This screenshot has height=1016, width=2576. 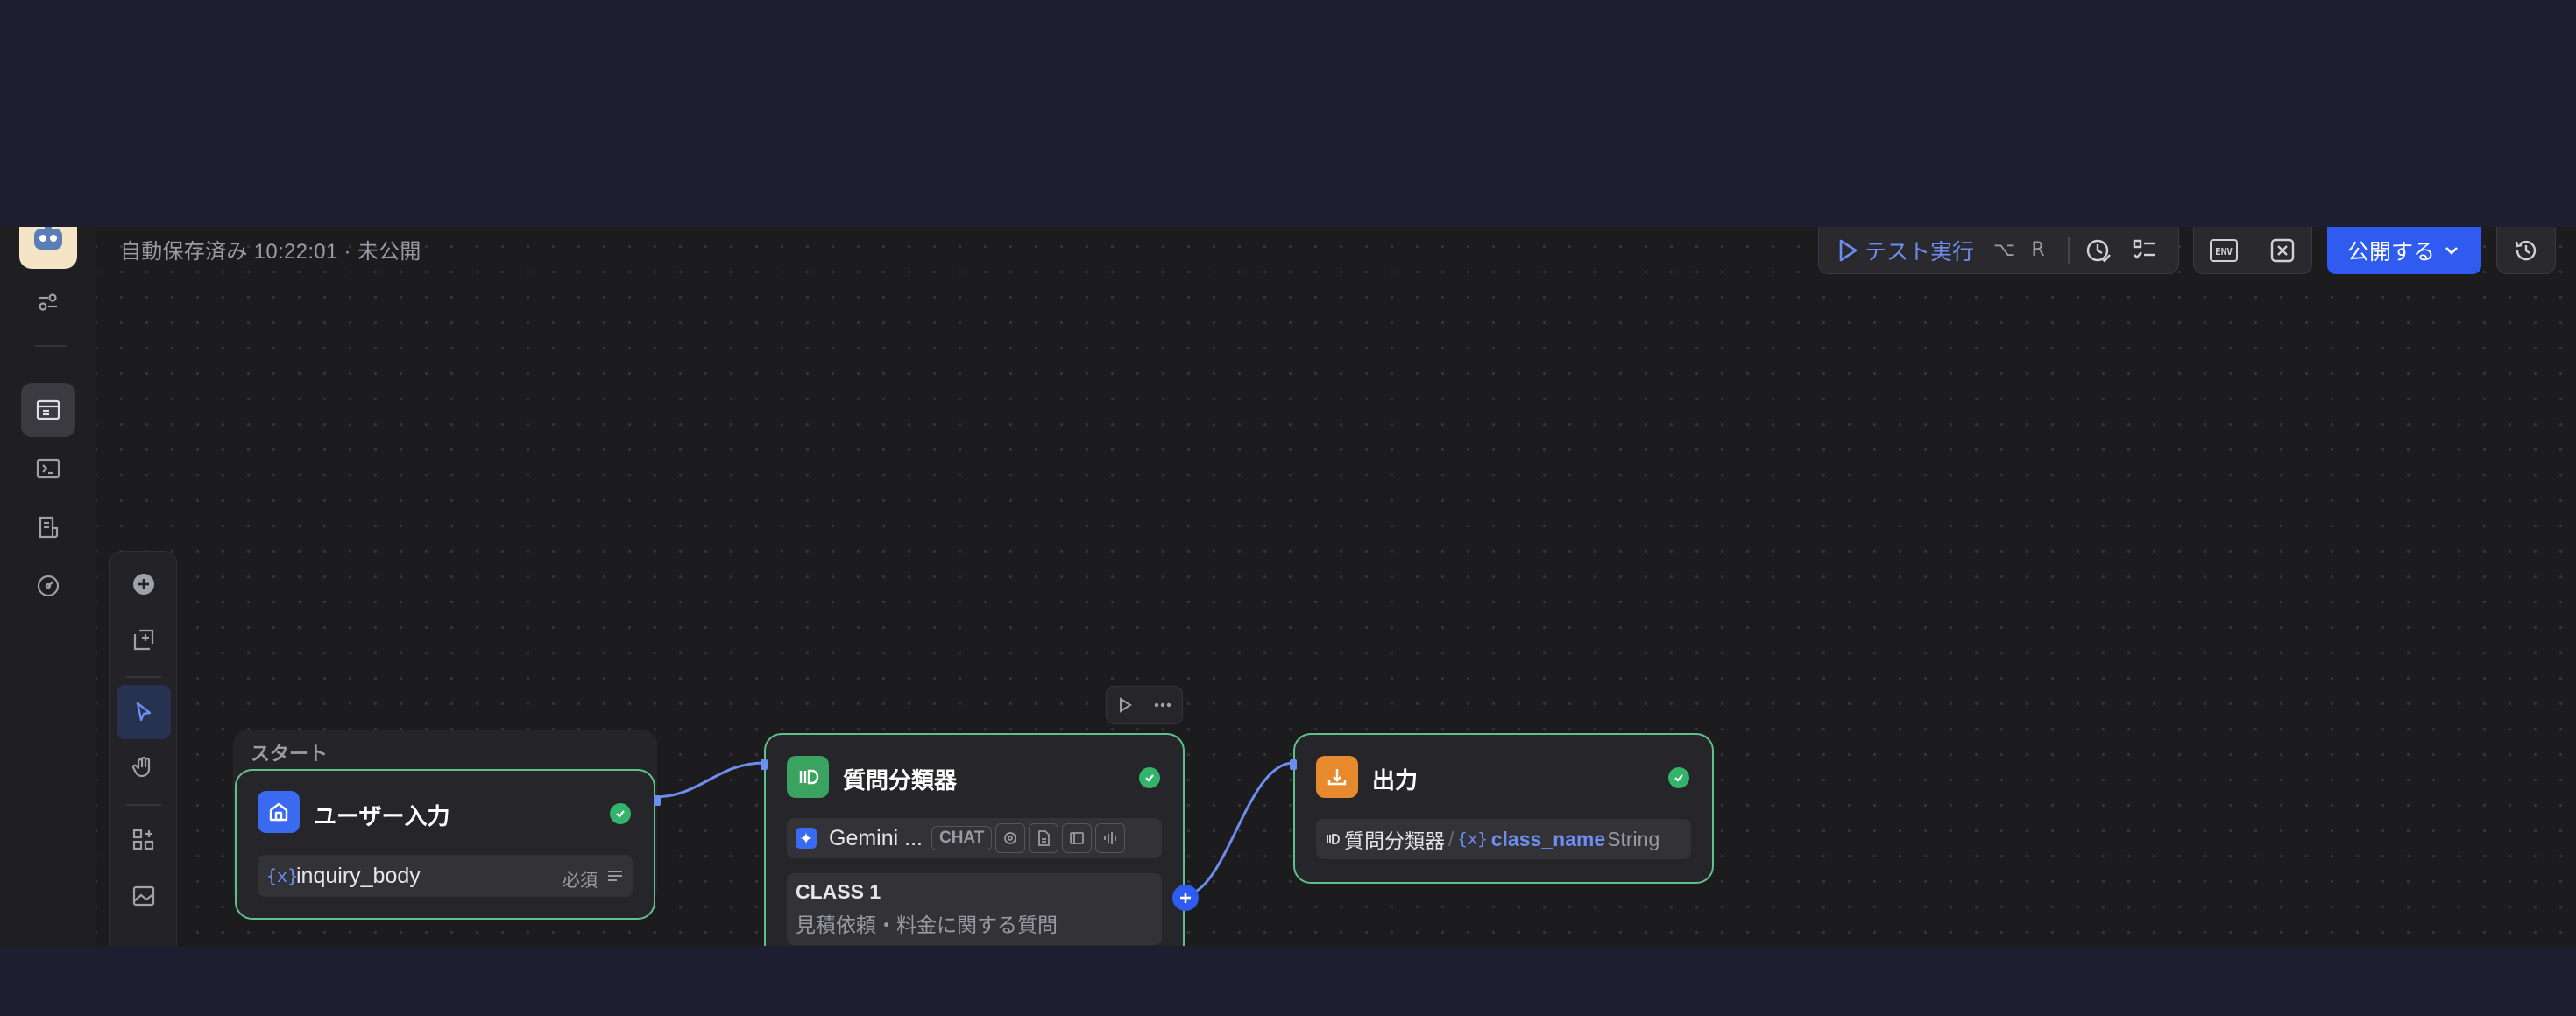 What do you see at coordinates (144, 584) in the screenshot?
I see `add-node-icon` at bounding box center [144, 584].